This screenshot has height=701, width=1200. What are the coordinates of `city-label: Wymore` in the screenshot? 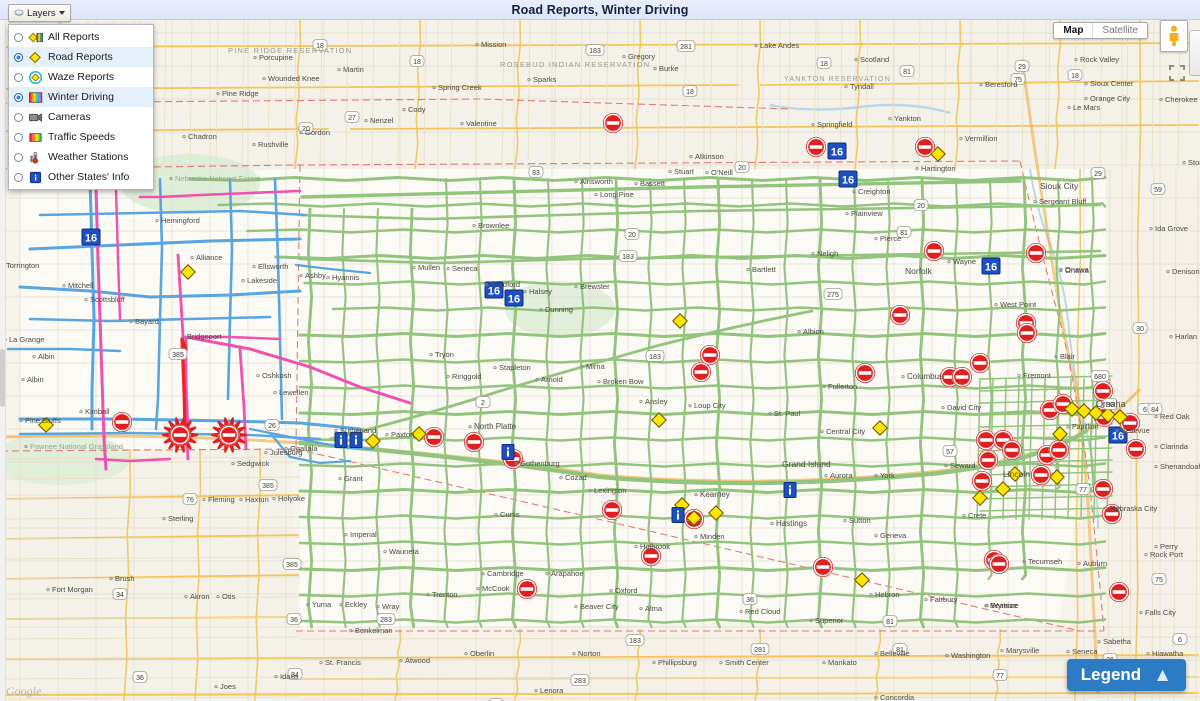 It's located at (1005, 605).